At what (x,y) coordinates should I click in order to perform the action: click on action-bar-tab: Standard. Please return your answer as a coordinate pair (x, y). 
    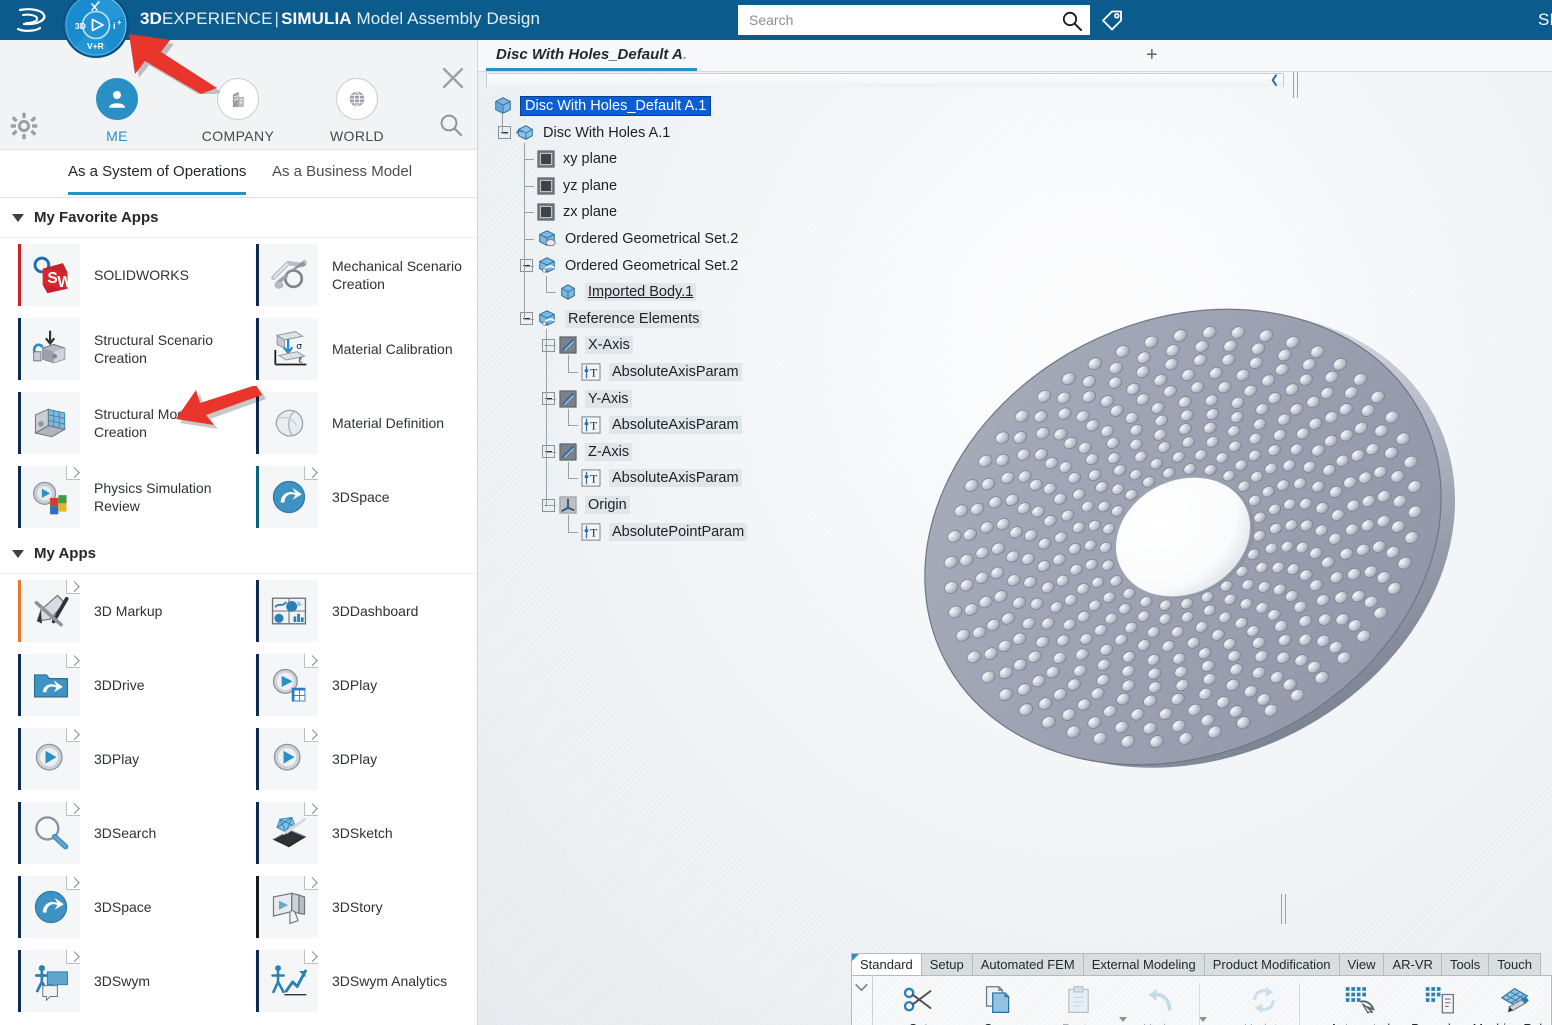
    Looking at the image, I should click on (886, 964).